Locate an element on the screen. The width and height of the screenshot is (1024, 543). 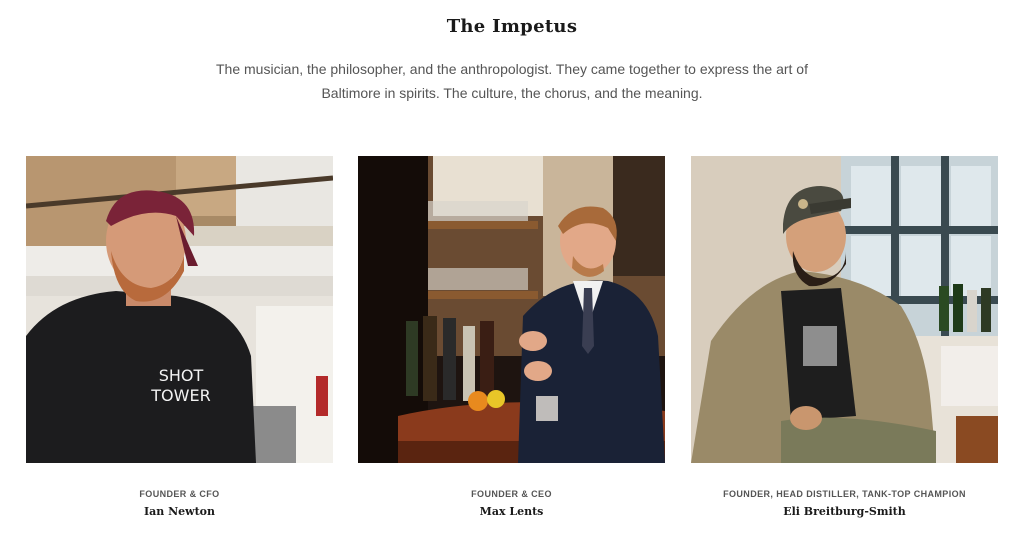
team-member-role: FOUNDER & CFO is located at coordinates (179, 494).